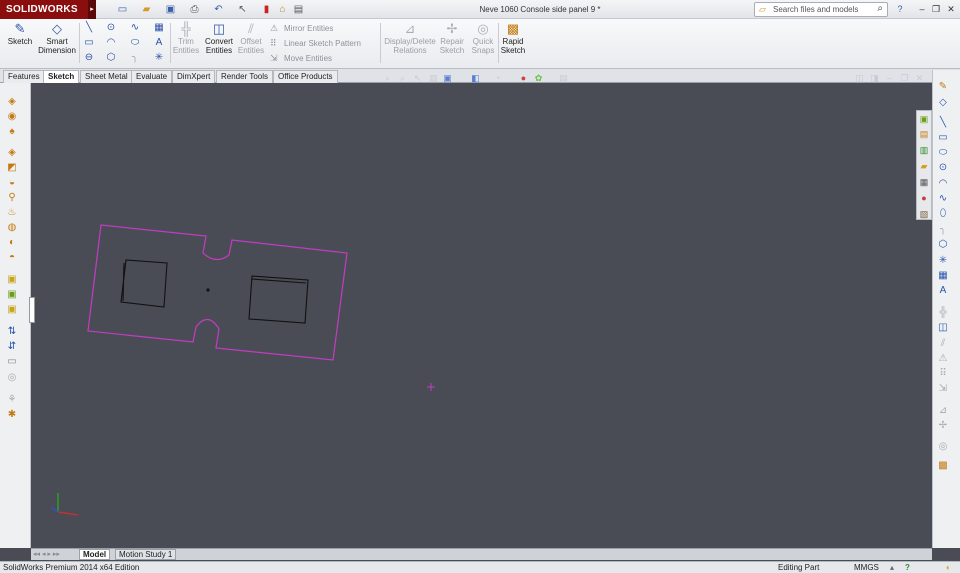 Image resolution: width=960 pixels, height=573 pixels. Describe the element at coordinates (12, 332) in the screenshot. I see `linear-pattern-feature-icon: ⇅` at that location.